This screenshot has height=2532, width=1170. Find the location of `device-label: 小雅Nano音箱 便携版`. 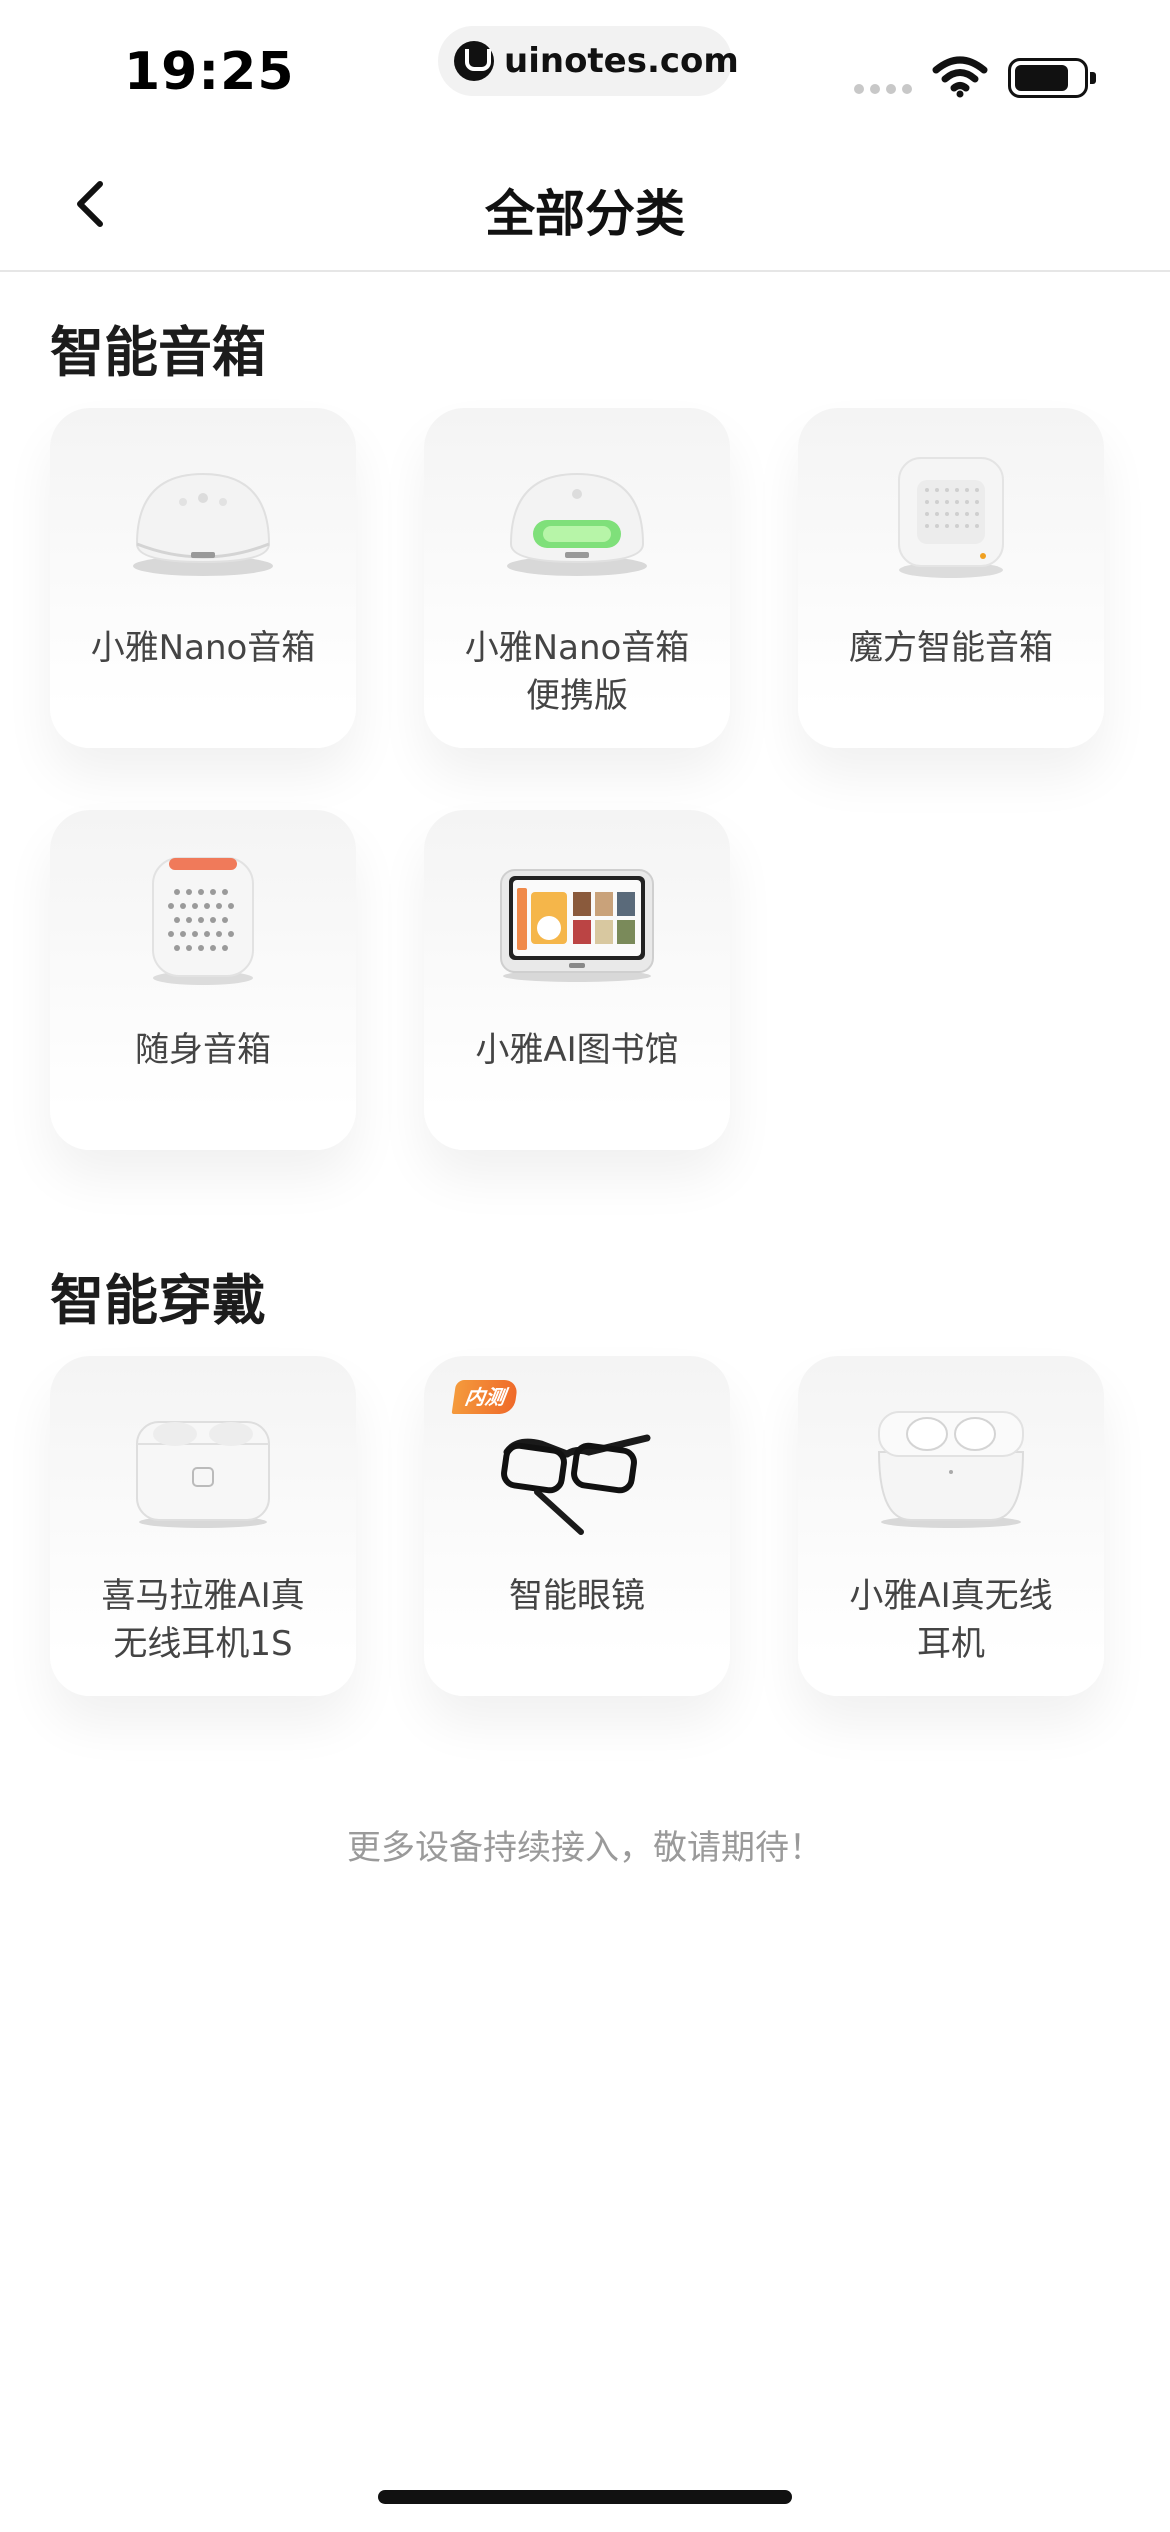

device-label: 小雅Nano音箱 便携版 is located at coordinates (577, 672).